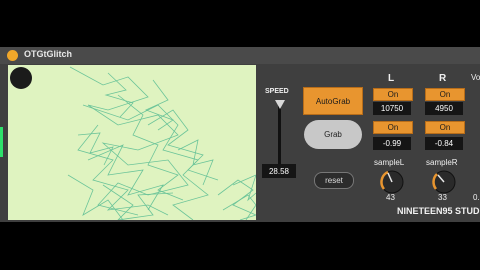 The image size is (480, 270). I want to click on title-bar: OTGtGlitch, so click(240, 55).